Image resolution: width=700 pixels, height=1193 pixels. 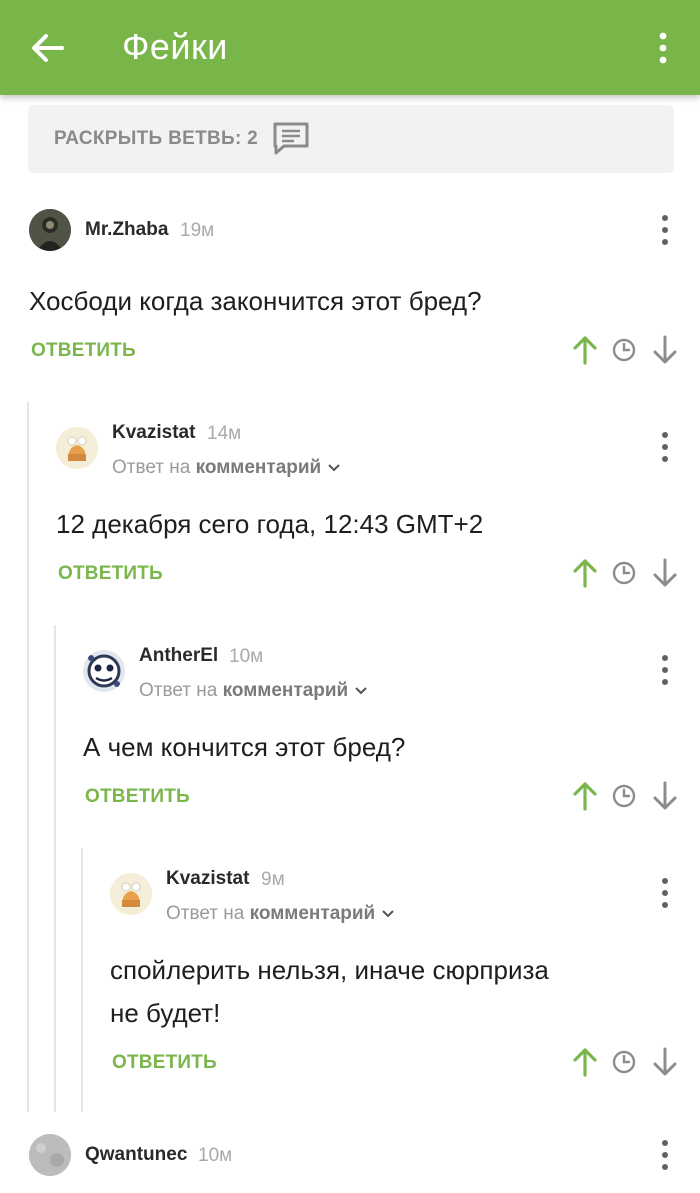 What do you see at coordinates (255, 301) in the screenshot?
I see `comment-text: Хосбоди когда закончится этот бред?` at bounding box center [255, 301].